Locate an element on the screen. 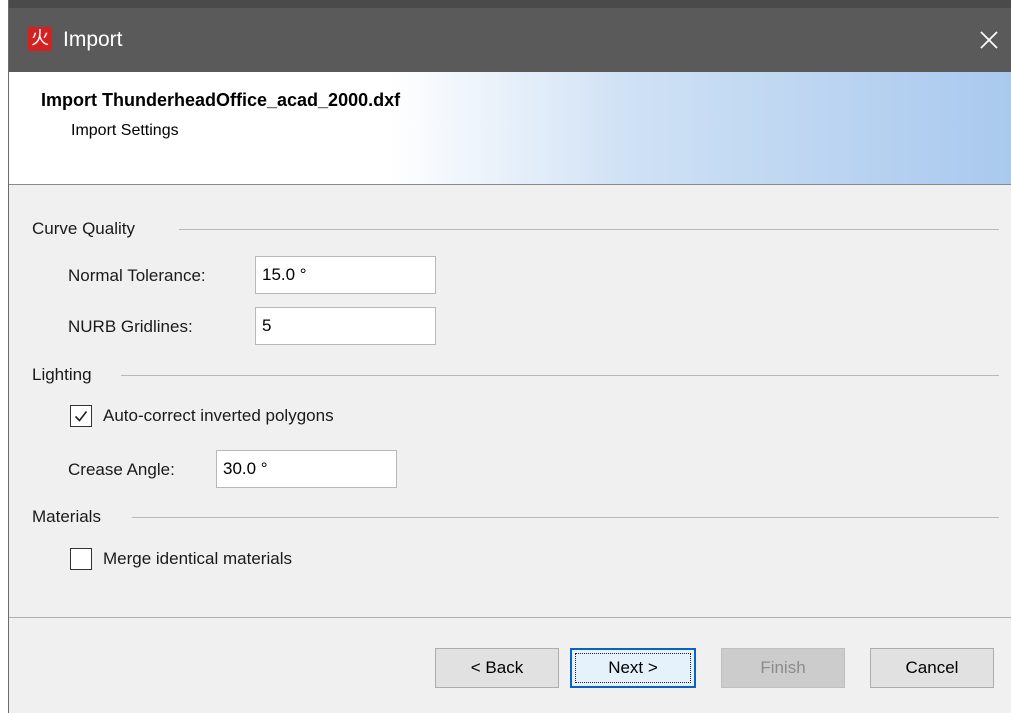  next-button: Next > is located at coordinates (633, 668).